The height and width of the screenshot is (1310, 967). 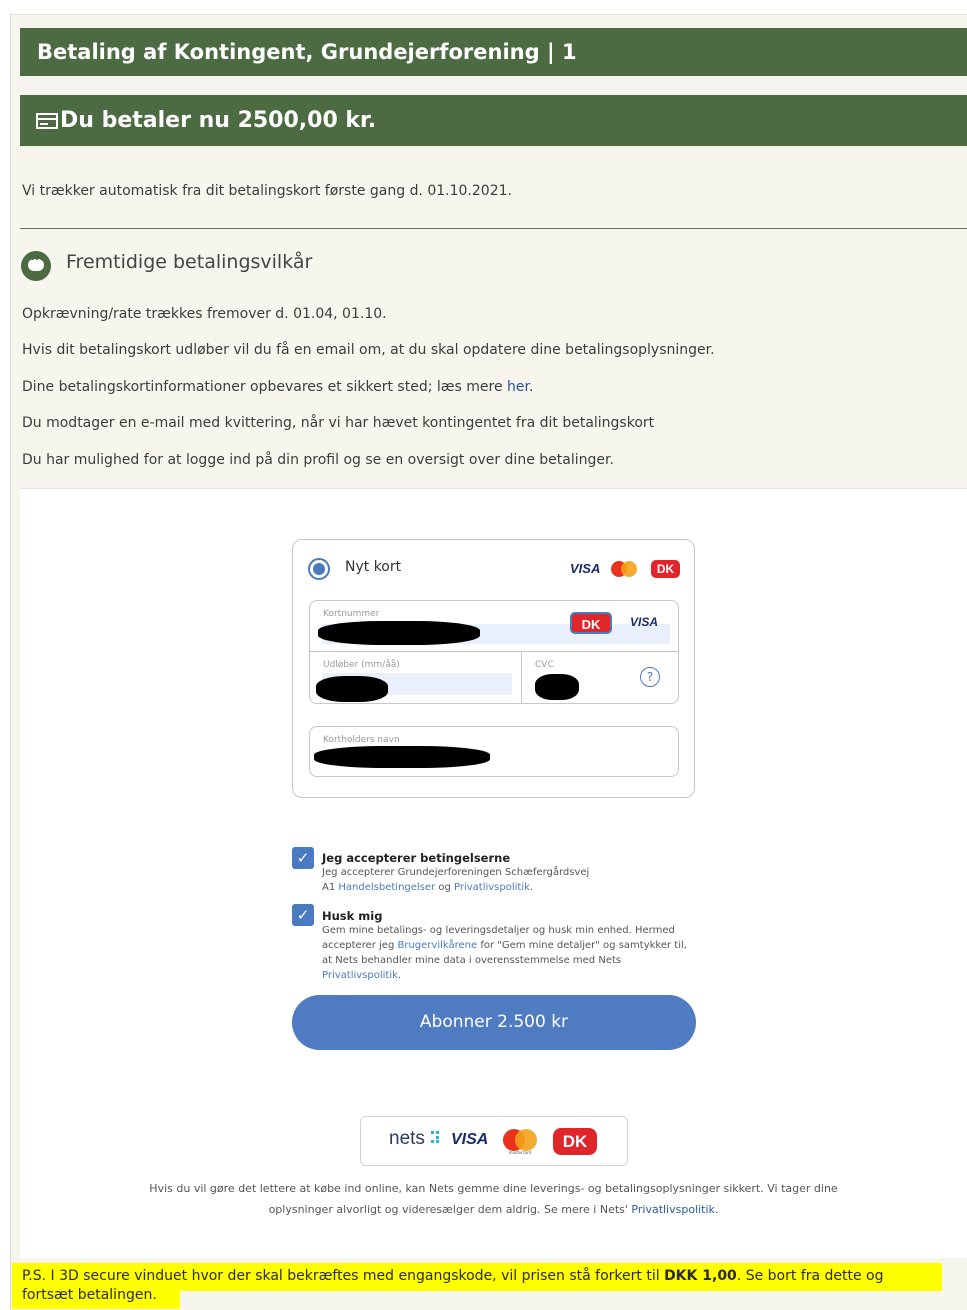 I want to click on remember-me-checkbox: ✓, so click(x=303, y=915).